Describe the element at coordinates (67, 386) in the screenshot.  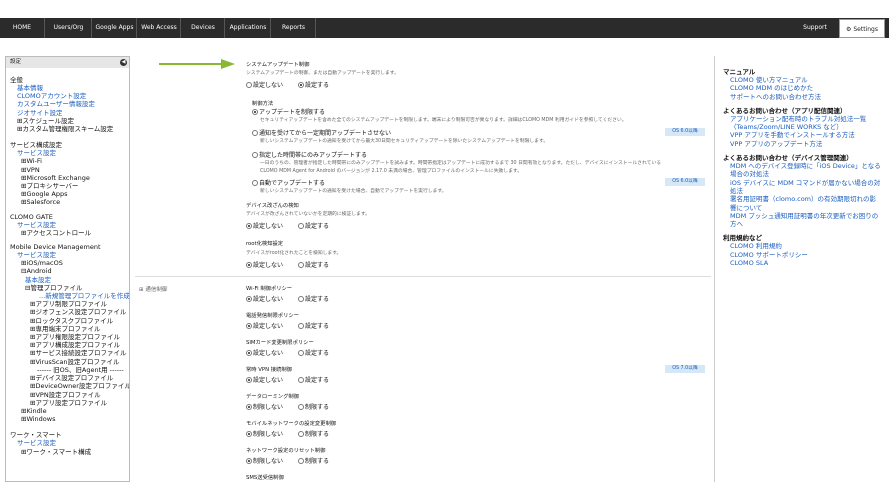
I see `sidebar-item: ⊞DeviceOwner設定プロファイル` at that location.